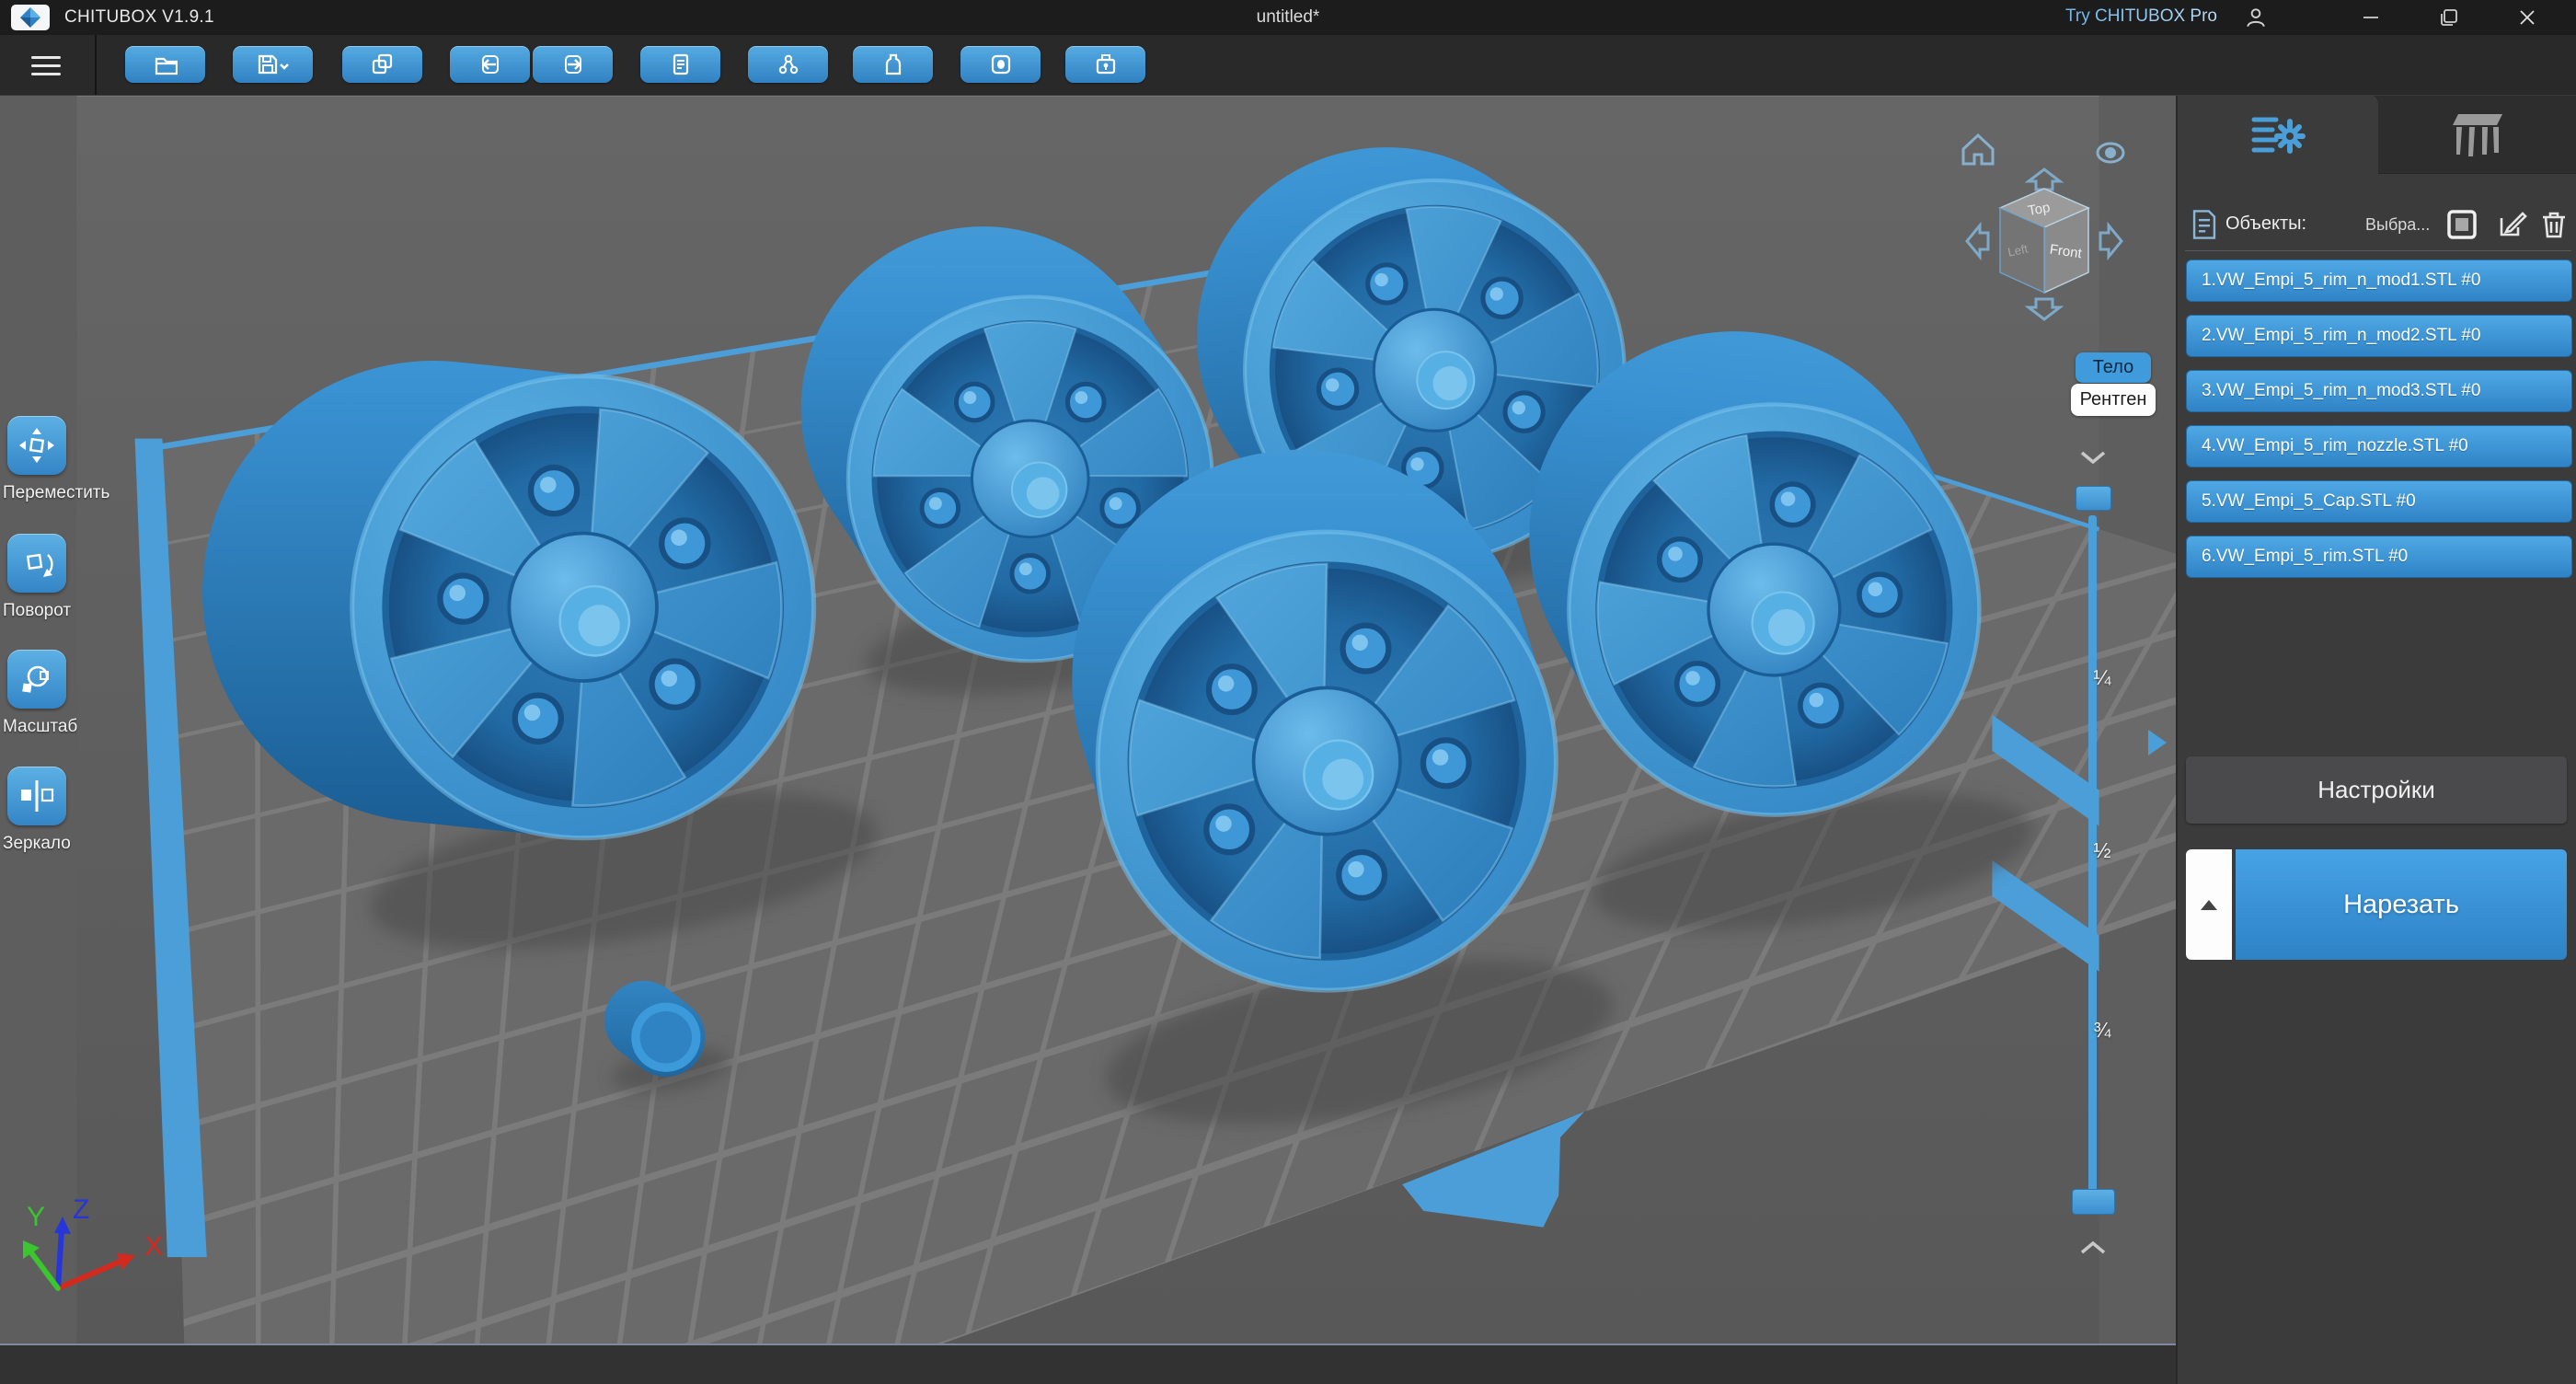  I want to click on perspective-eye-icon, so click(2110, 153).